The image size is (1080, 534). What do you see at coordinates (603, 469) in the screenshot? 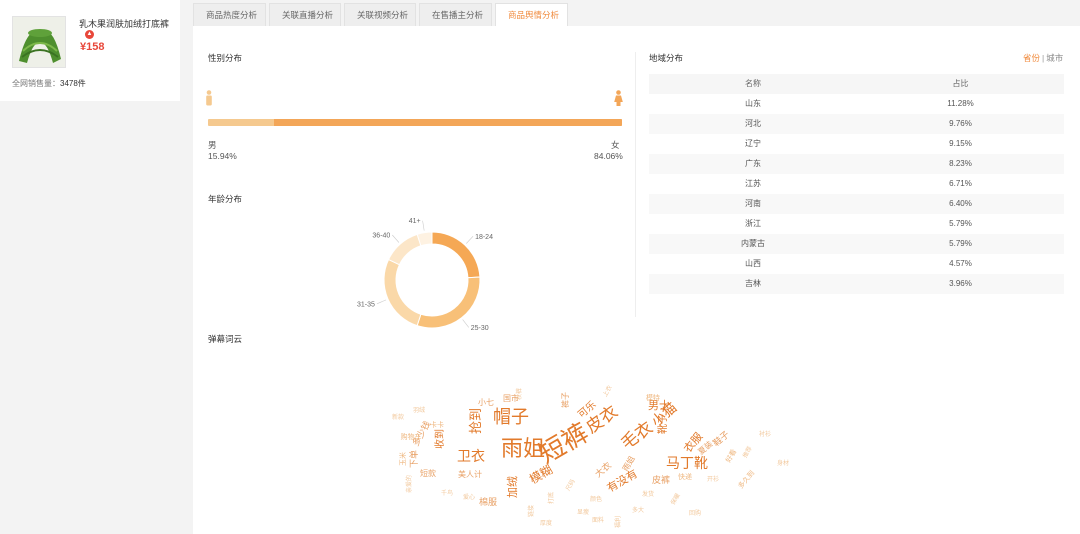
I see `cloud-word: 大衣` at bounding box center [603, 469].